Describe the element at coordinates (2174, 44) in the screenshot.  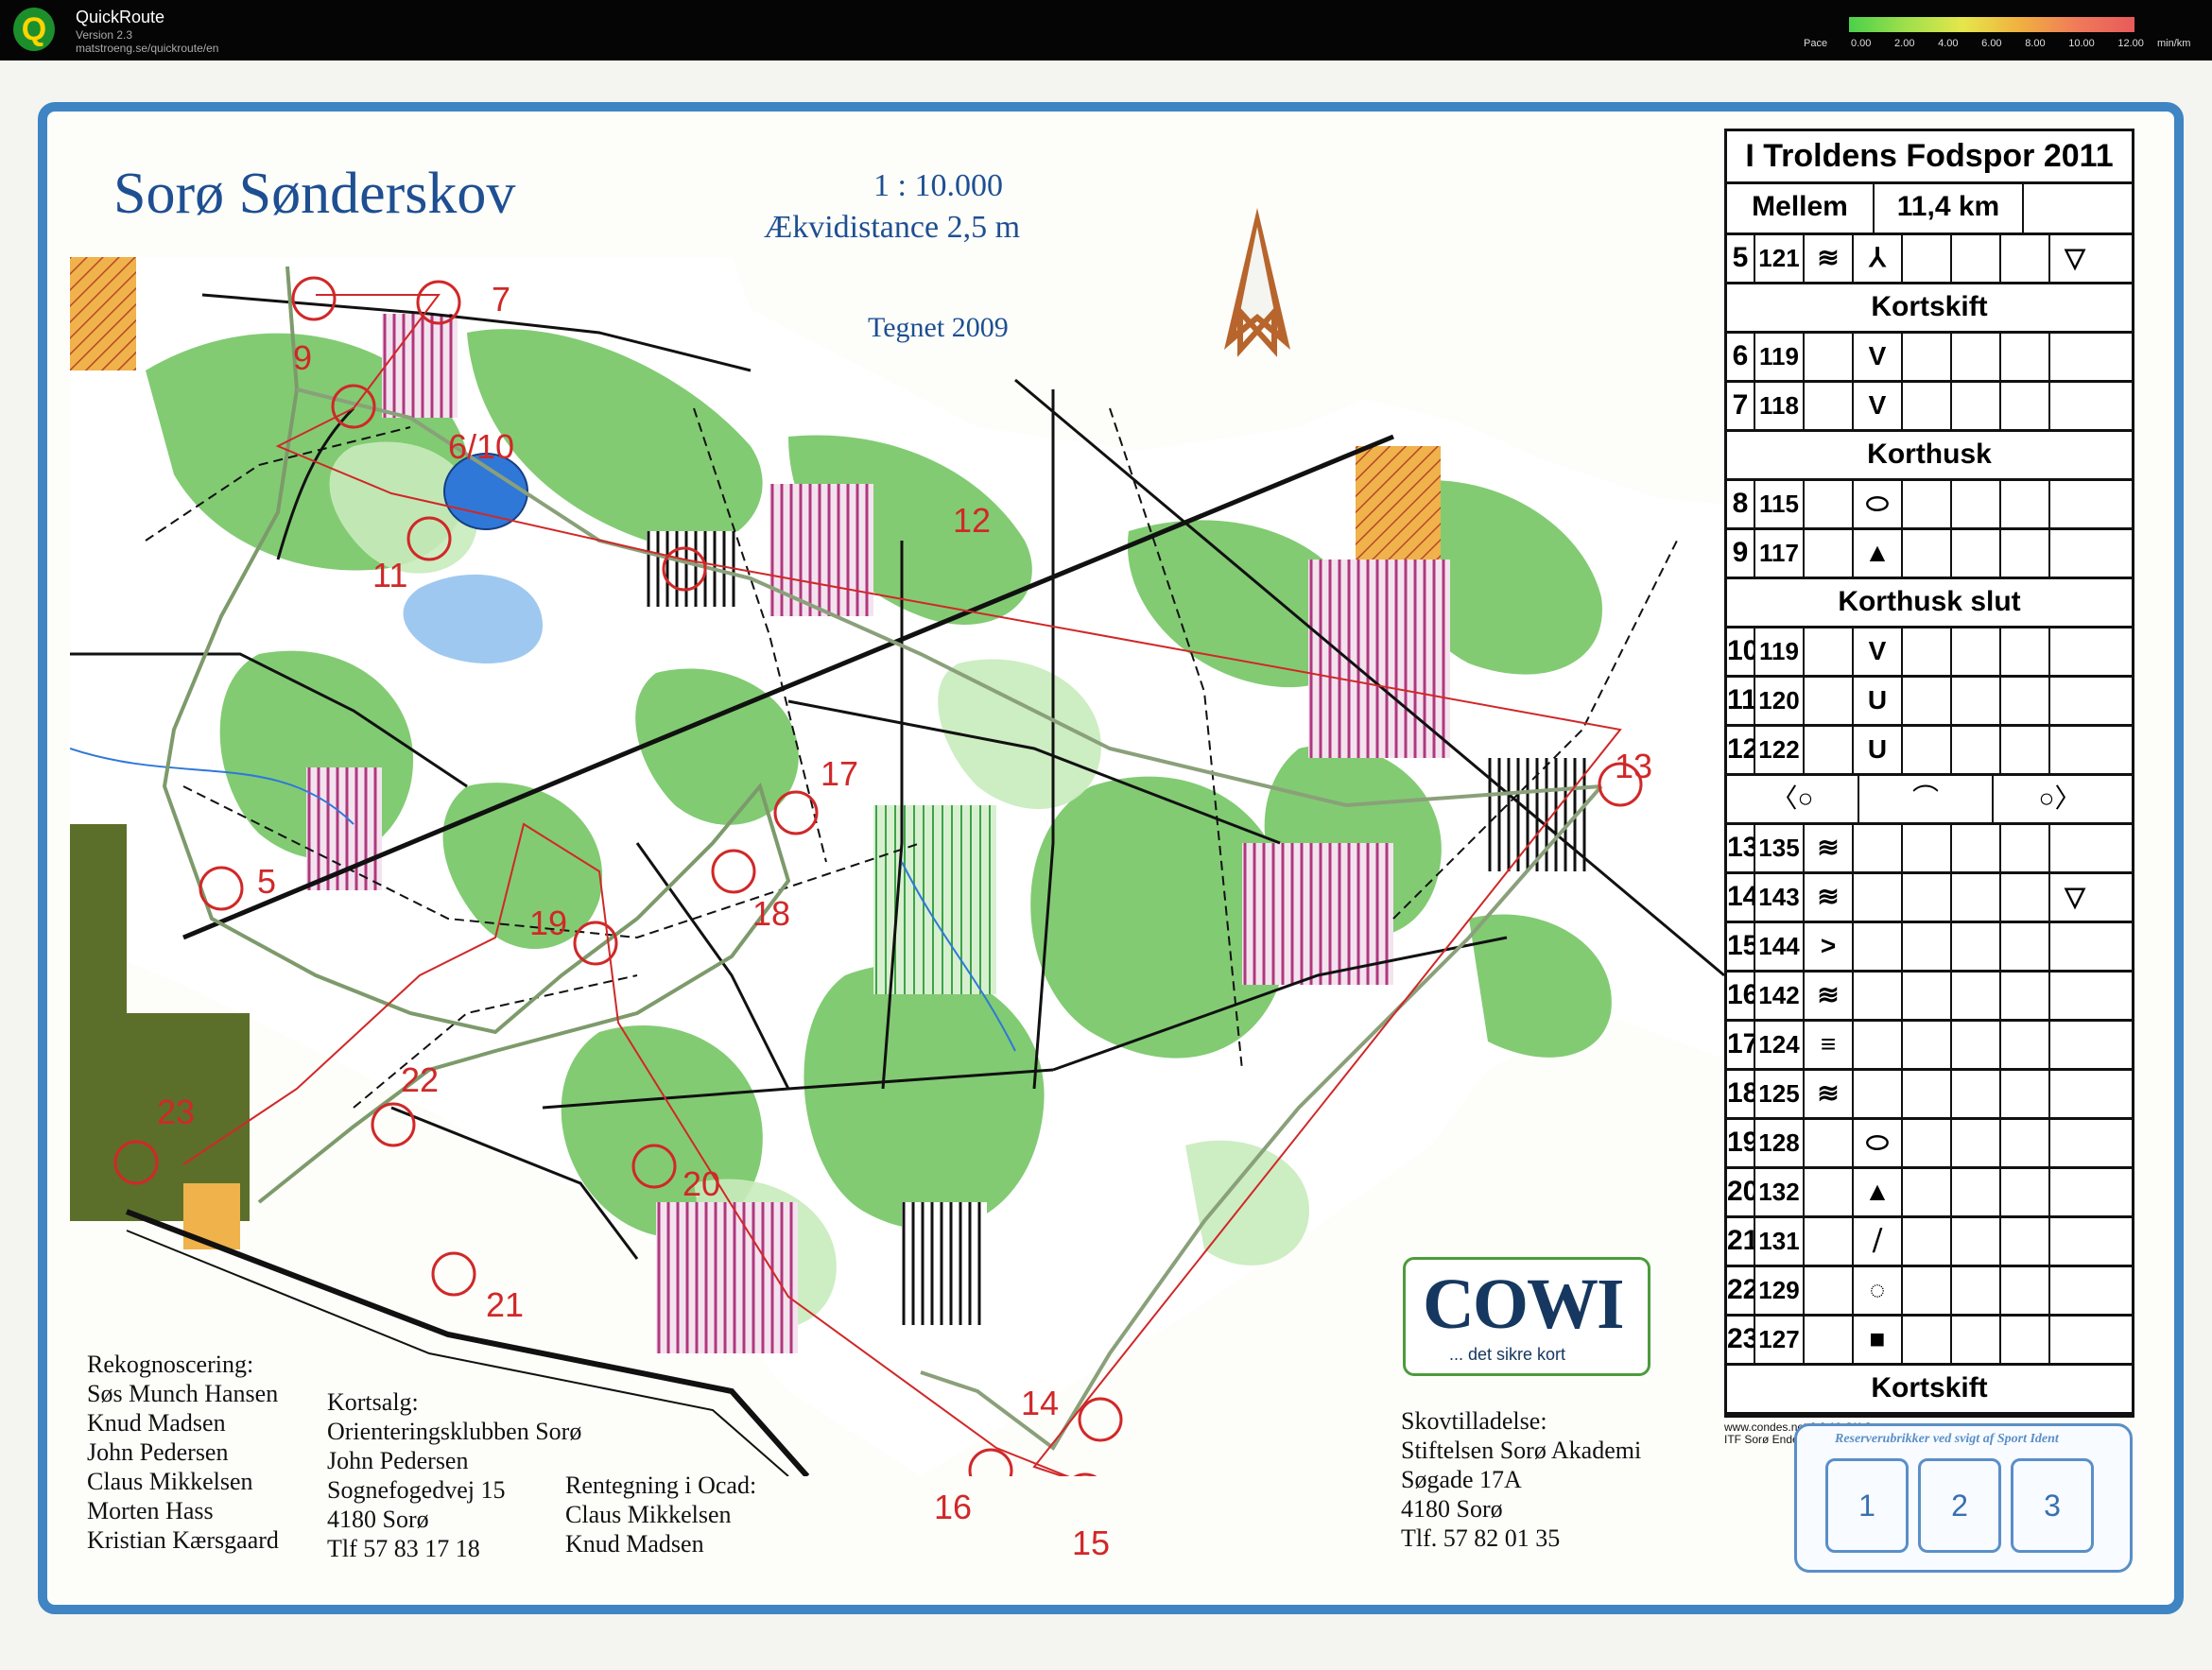
I see `pace-unit: min/km` at that location.